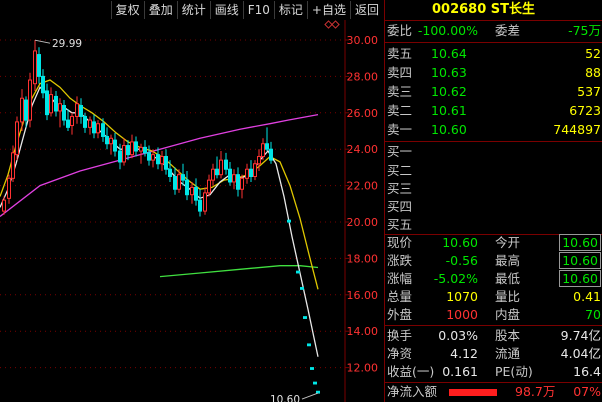 This screenshot has height=402, width=602. Describe the element at coordinates (363, 368) in the screenshot. I see `price-tick-label: 12.00` at that location.